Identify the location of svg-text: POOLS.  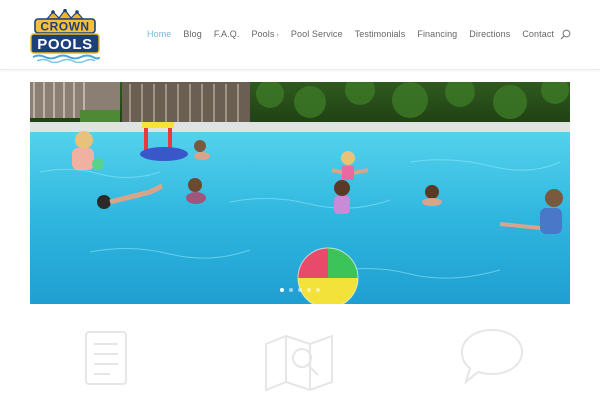
(65, 44).